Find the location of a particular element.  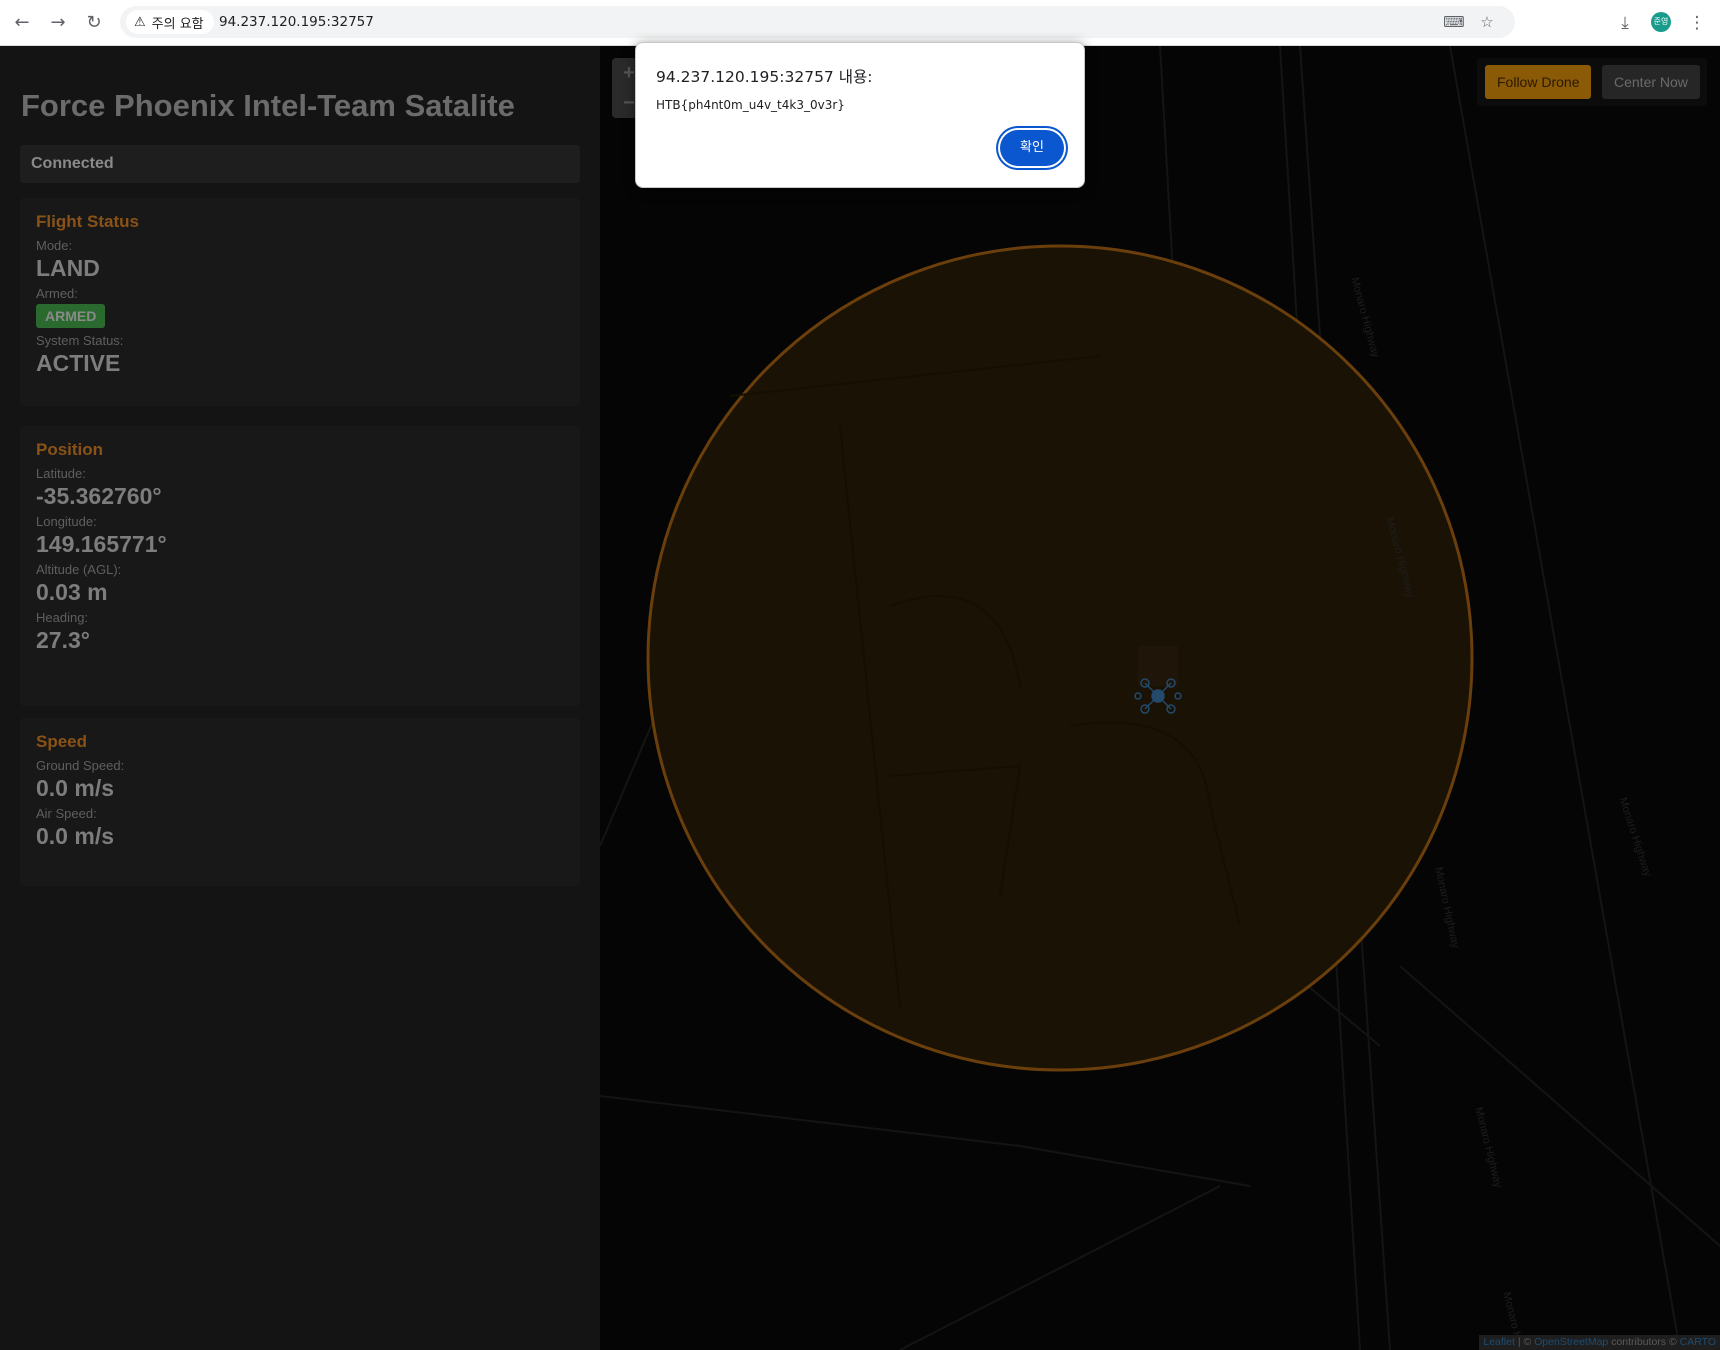

translate-icon: ⌨ is located at coordinates (1454, 22).